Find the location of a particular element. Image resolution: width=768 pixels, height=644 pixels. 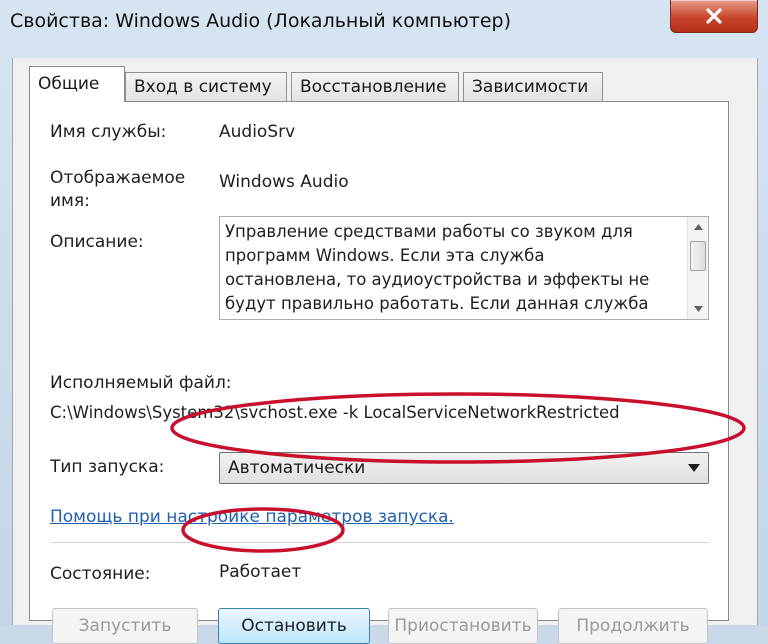

startup-help-link: Помощь при настройке параметров запуска. is located at coordinates (252, 517).